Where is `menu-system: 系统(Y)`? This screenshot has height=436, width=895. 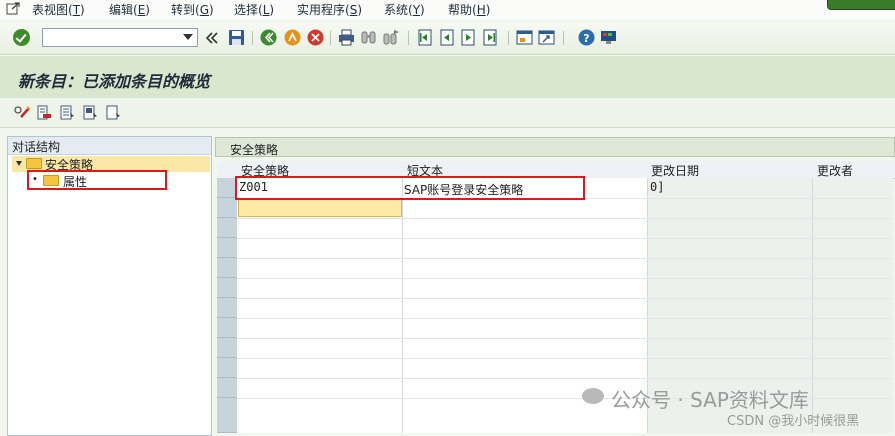
menu-system: 系统(Y) is located at coordinates (404, 9).